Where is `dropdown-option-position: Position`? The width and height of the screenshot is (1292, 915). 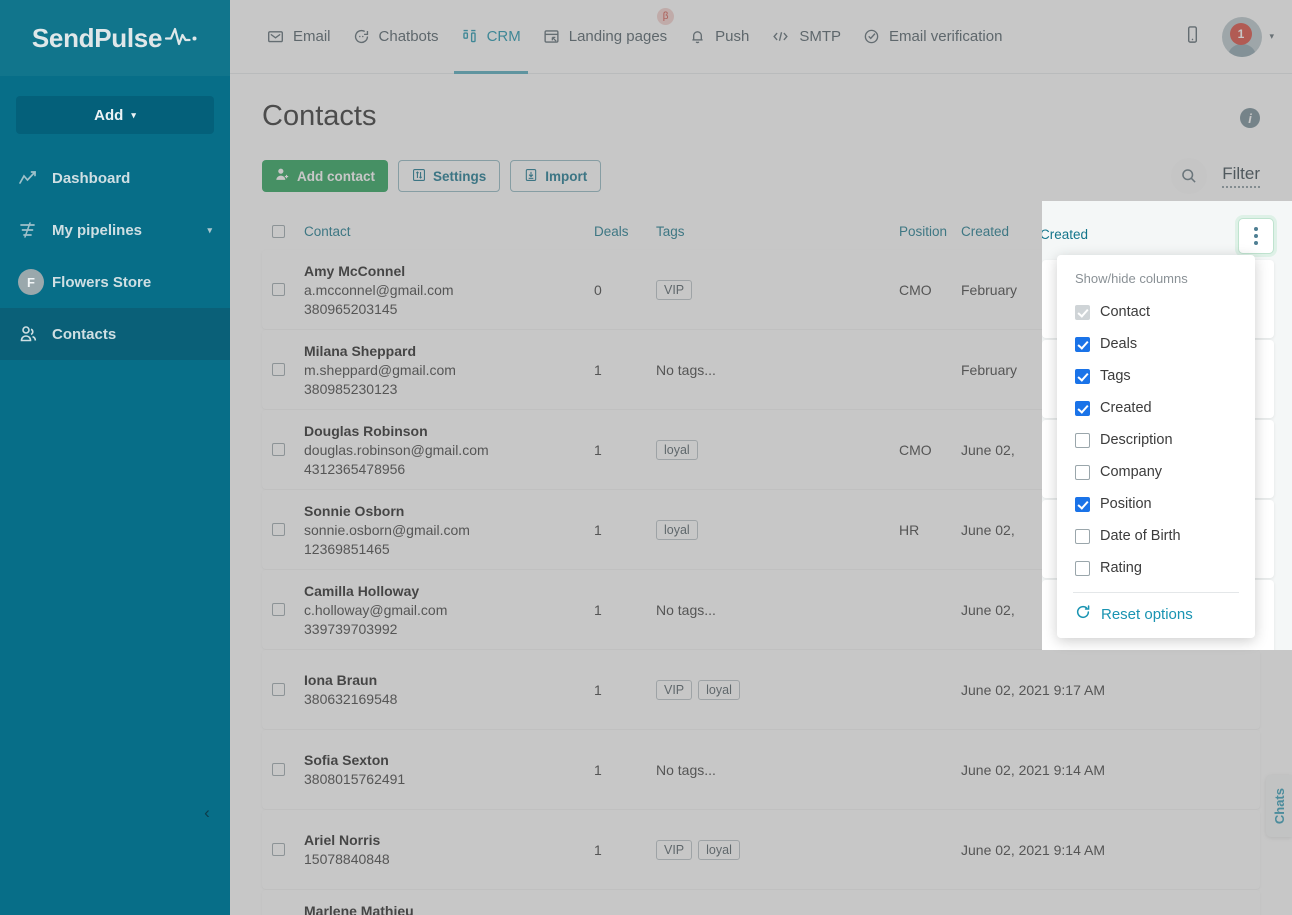
dropdown-option-position: Position is located at coordinates (1156, 504).